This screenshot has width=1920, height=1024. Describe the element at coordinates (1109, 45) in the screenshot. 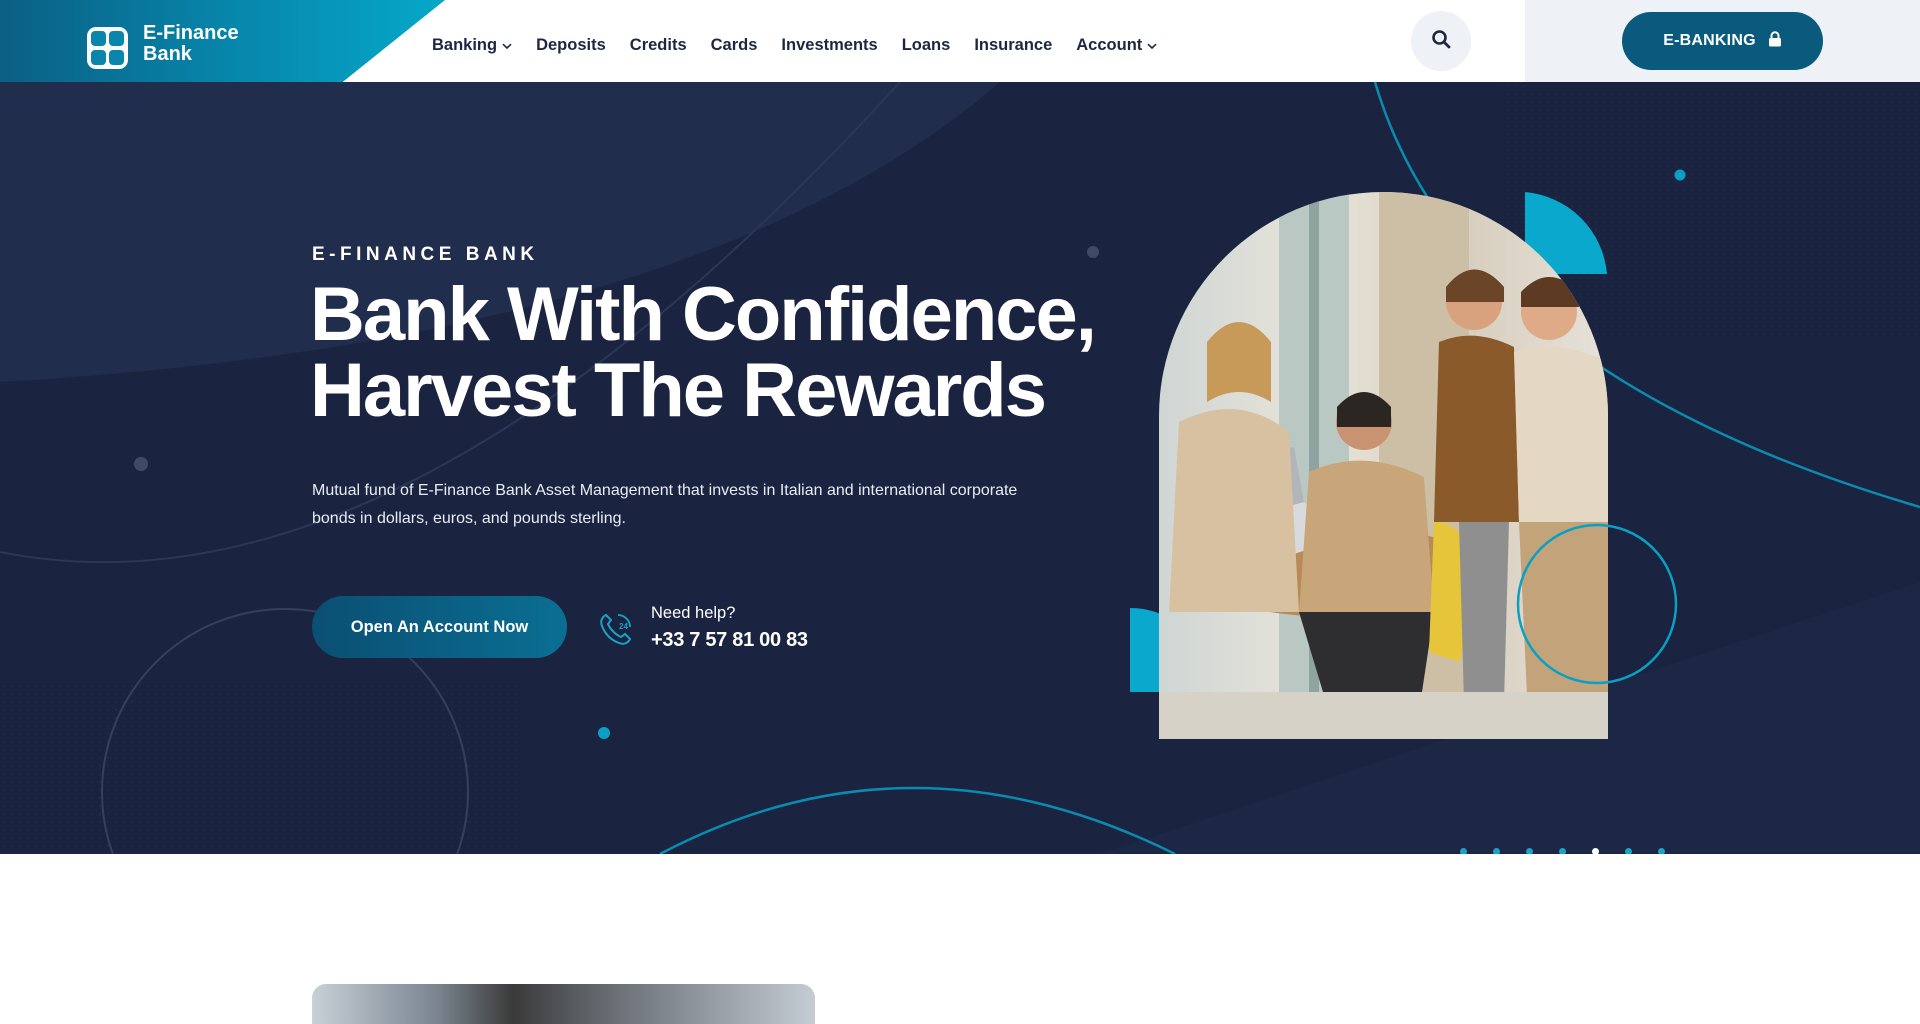

I see `nav-item-label: Account` at that location.